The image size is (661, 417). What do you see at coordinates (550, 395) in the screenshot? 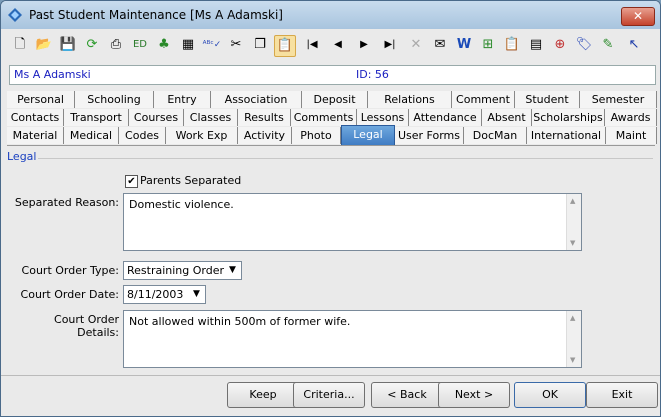
I see `ok-button: OK` at bounding box center [550, 395].